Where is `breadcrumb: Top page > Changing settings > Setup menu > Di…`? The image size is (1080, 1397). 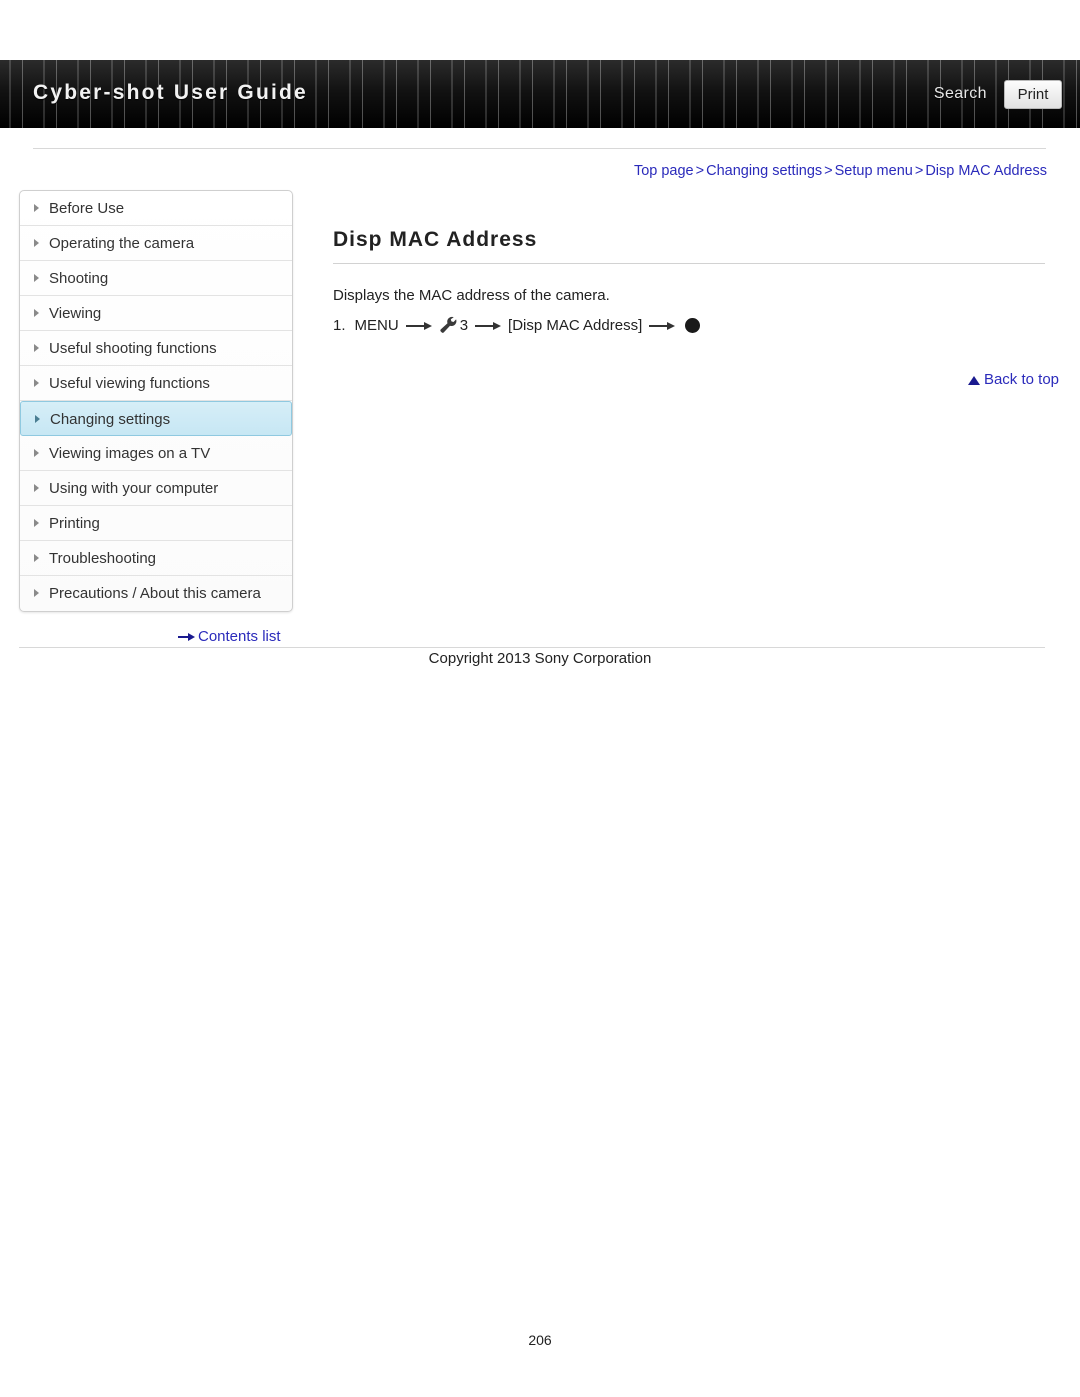 breadcrumb: Top page > Changing settings > Setup menu > Di… is located at coordinates (840, 171).